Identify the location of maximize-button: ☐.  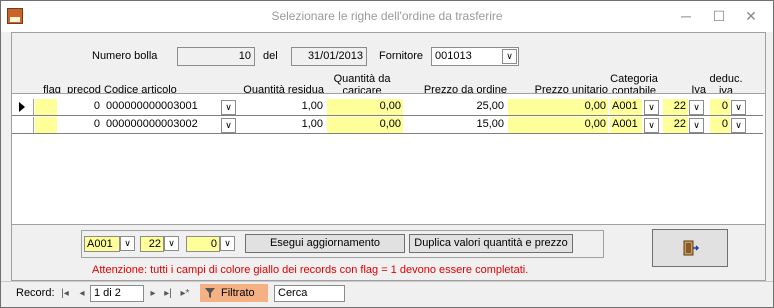
(719, 16).